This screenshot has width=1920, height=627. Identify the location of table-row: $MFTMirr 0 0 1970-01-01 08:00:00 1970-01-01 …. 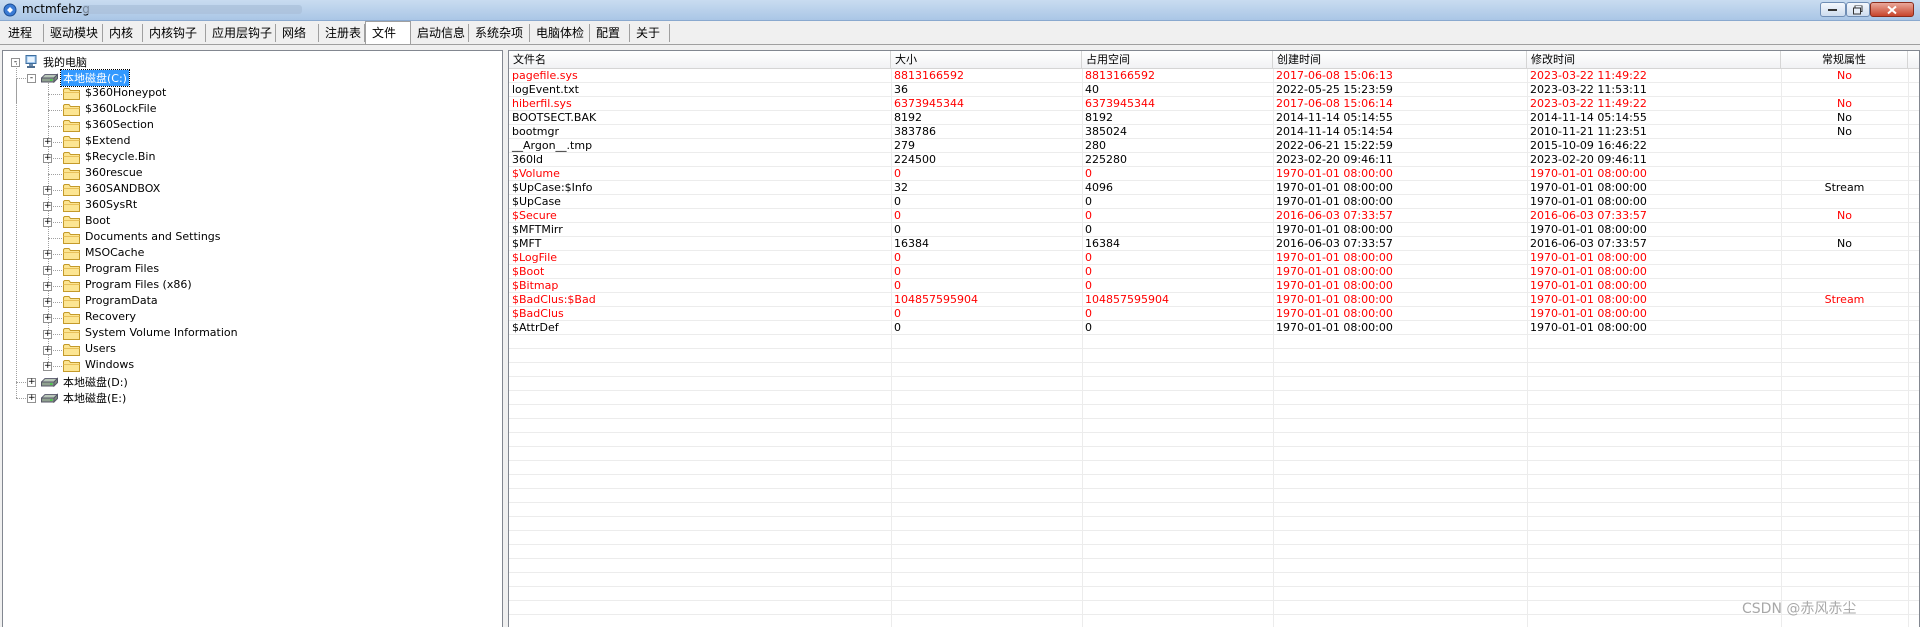
(1214, 230).